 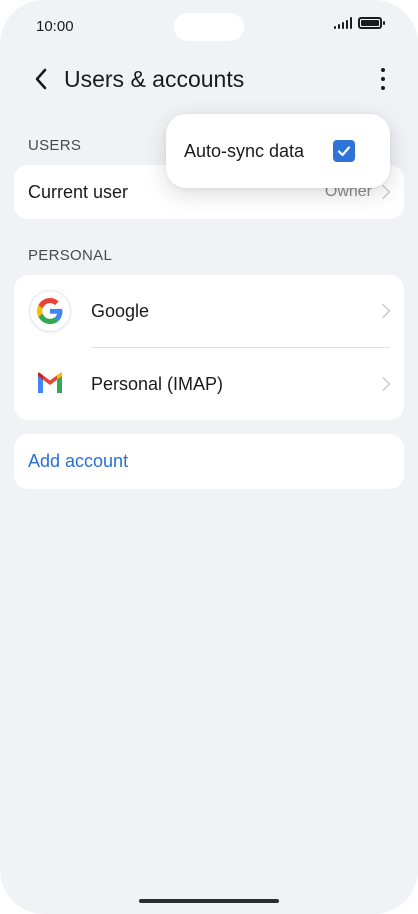 I want to click on account-label-google: Google, so click(x=120, y=310).